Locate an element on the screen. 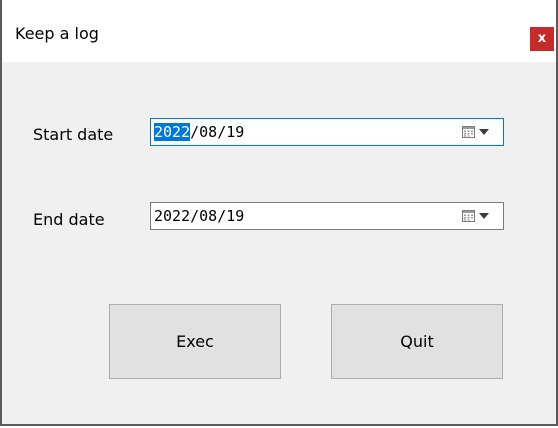 This screenshot has width=558, height=428. end-date-label: End date is located at coordinates (69, 219).